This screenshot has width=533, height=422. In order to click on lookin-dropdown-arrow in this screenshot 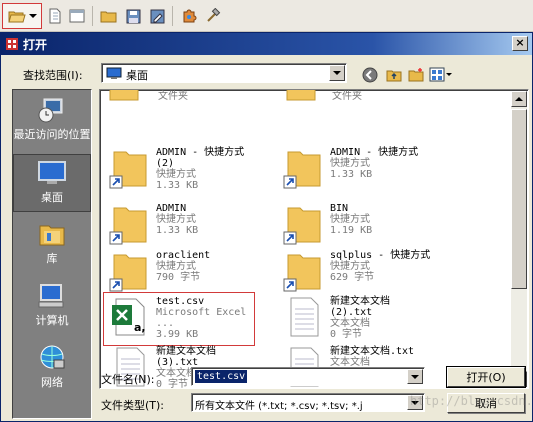, I will do `click(337, 73)`.